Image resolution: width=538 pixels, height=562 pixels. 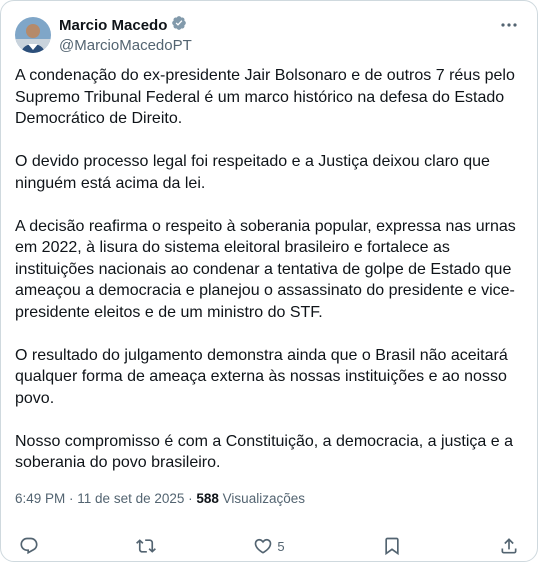 I want to click on like-count: 5, so click(x=281, y=546).